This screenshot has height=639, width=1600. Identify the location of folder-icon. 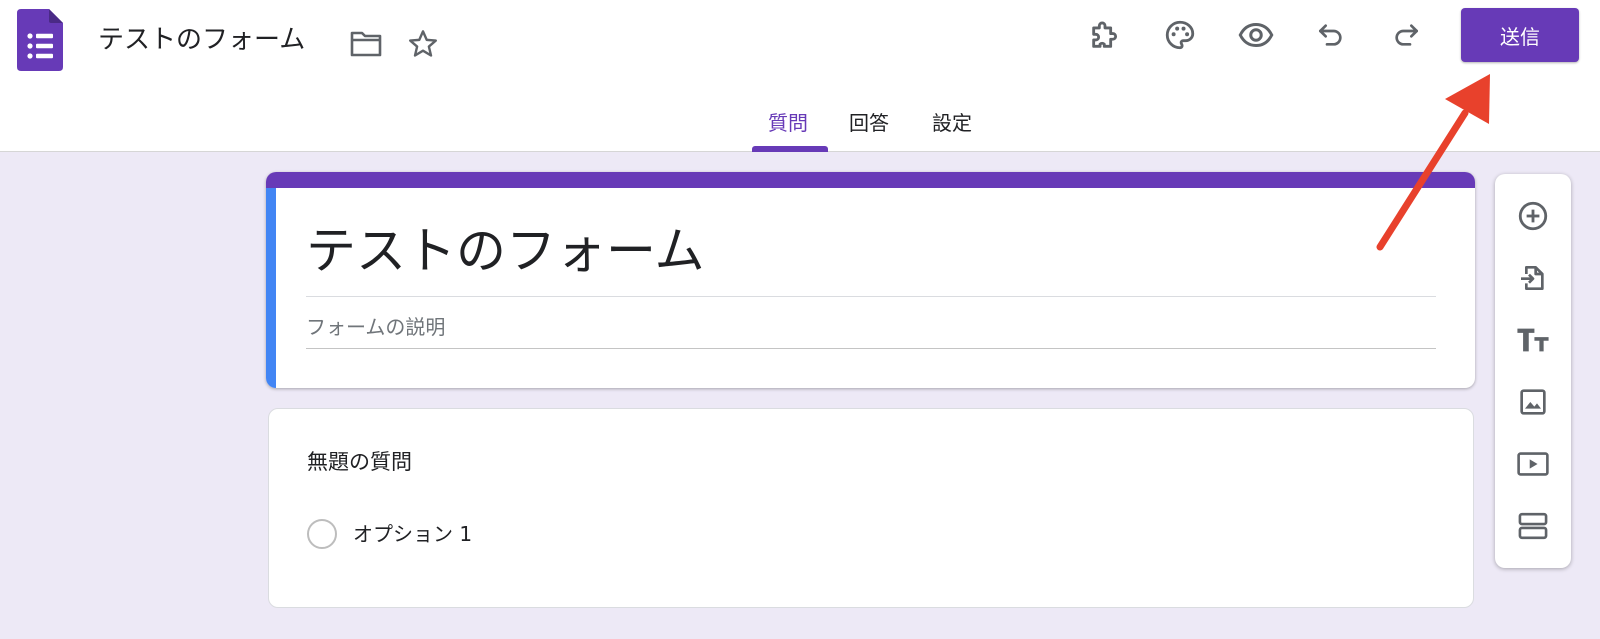
(366, 44).